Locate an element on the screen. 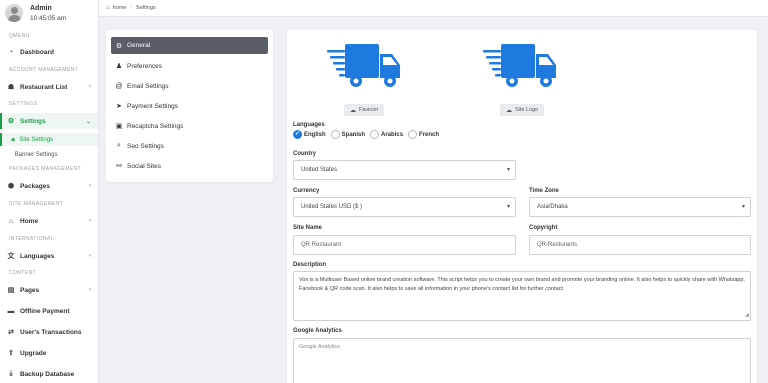 This screenshot has width=768, height=383. sidebar-item-label: Settings is located at coordinates (33, 121).